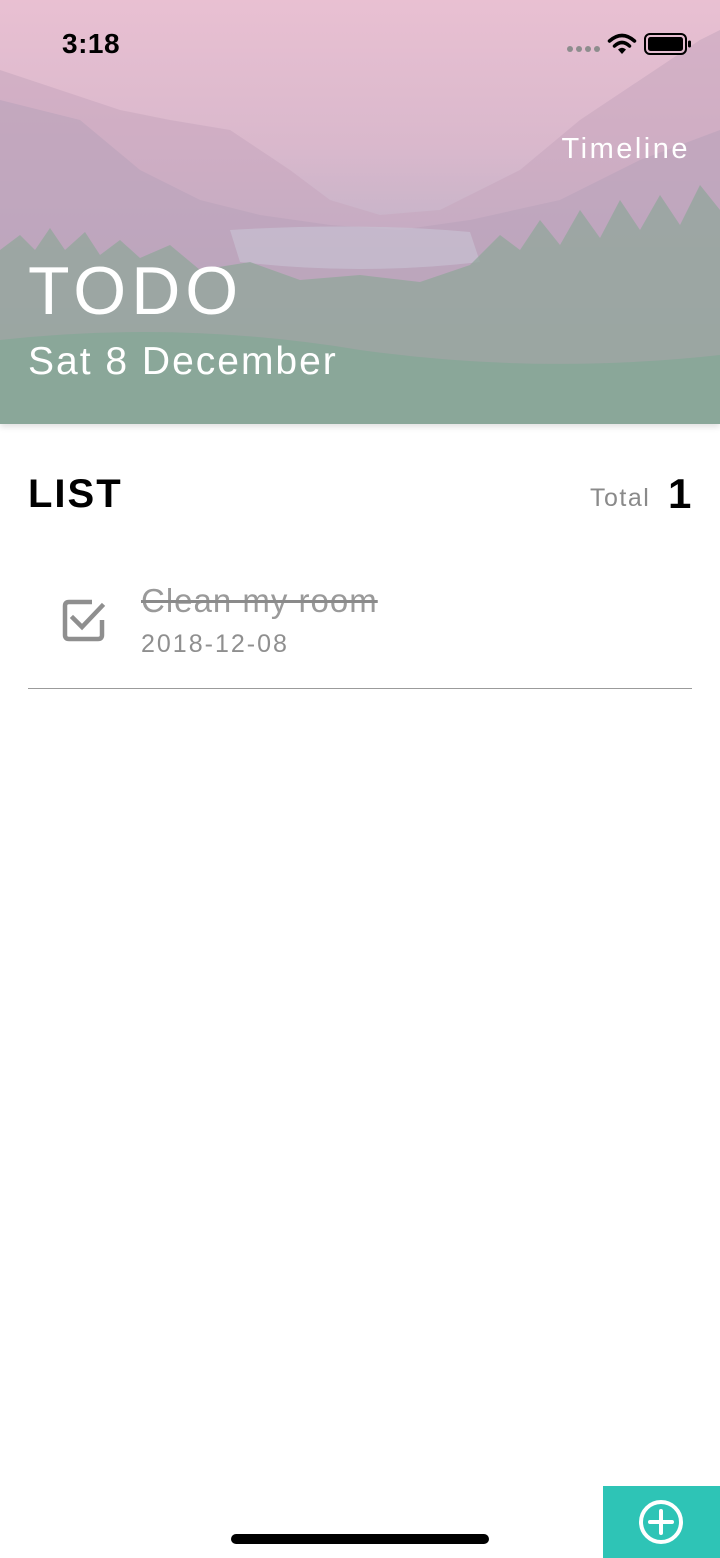 The width and height of the screenshot is (720, 1558). Describe the element at coordinates (667, 44) in the screenshot. I see `battery-icon` at that location.